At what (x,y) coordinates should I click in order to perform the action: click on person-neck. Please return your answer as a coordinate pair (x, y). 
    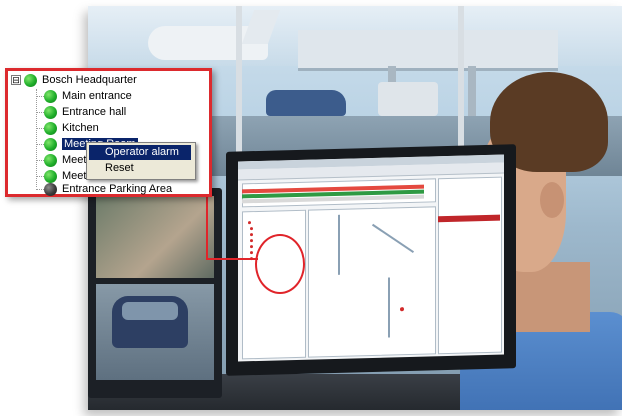
    Looking at the image, I should click on (550, 297).